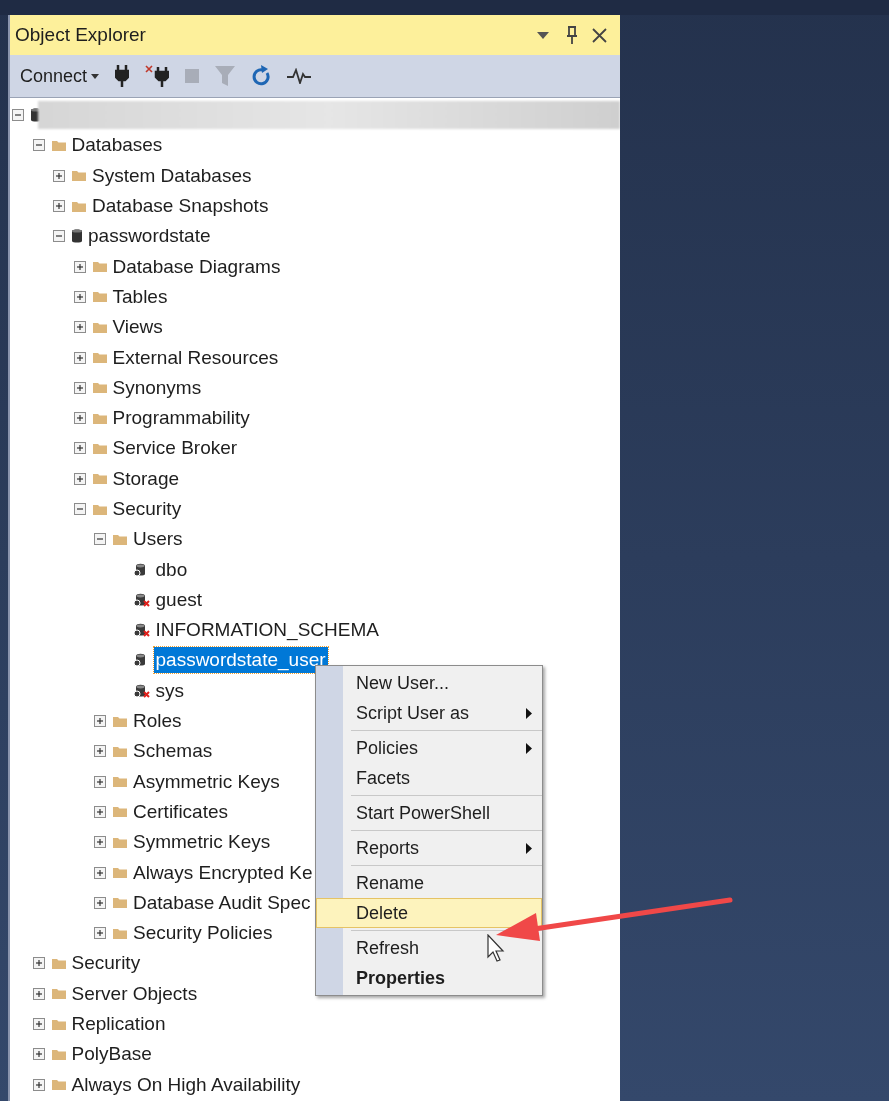 Image resolution: width=889 pixels, height=1101 pixels. What do you see at coordinates (572, 35) in the screenshot?
I see `pin-icon` at bounding box center [572, 35].